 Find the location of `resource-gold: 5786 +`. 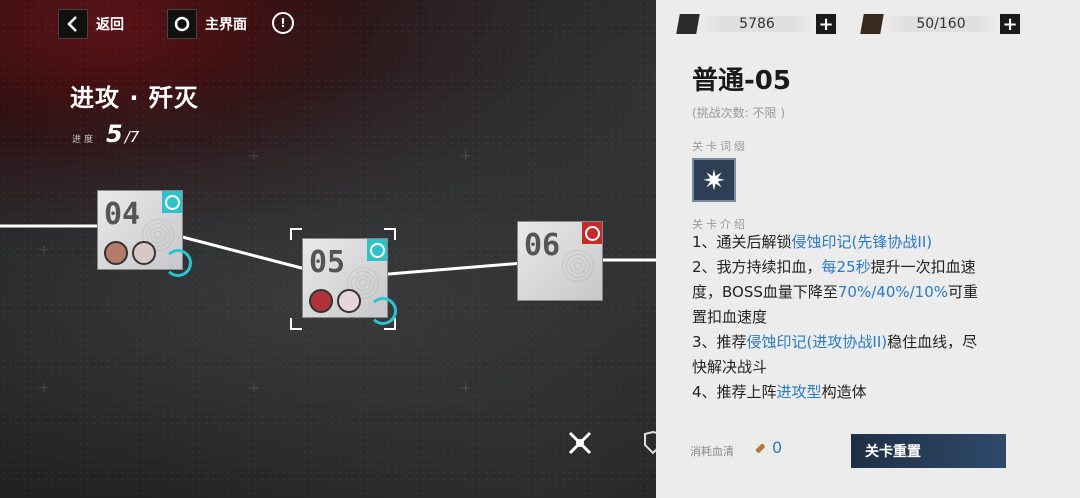

resource-gold: 5786 + is located at coordinates (756, 24).